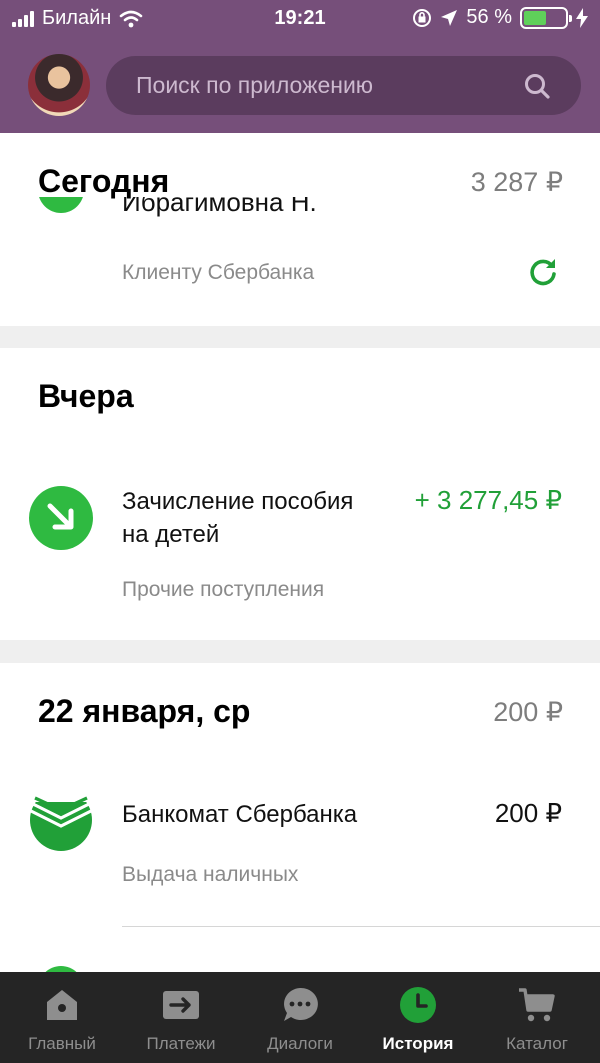 The width and height of the screenshot is (600, 1063). What do you see at coordinates (181, 1043) in the screenshot?
I see `tab-label: Платежи` at bounding box center [181, 1043].